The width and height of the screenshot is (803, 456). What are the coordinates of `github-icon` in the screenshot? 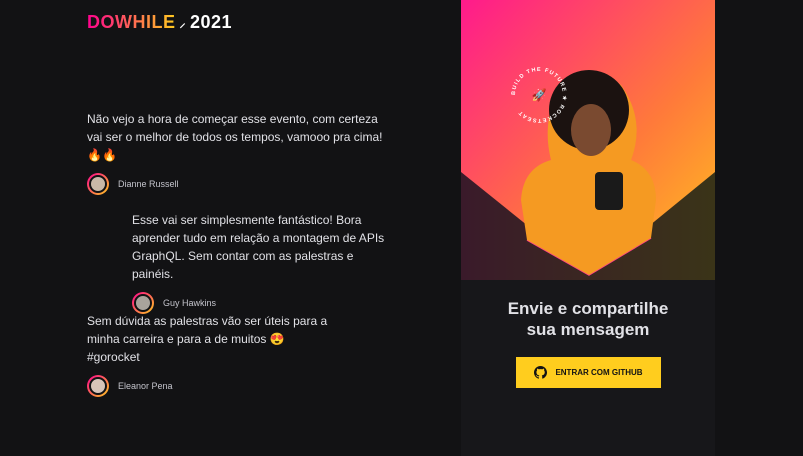 It's located at (541, 372).